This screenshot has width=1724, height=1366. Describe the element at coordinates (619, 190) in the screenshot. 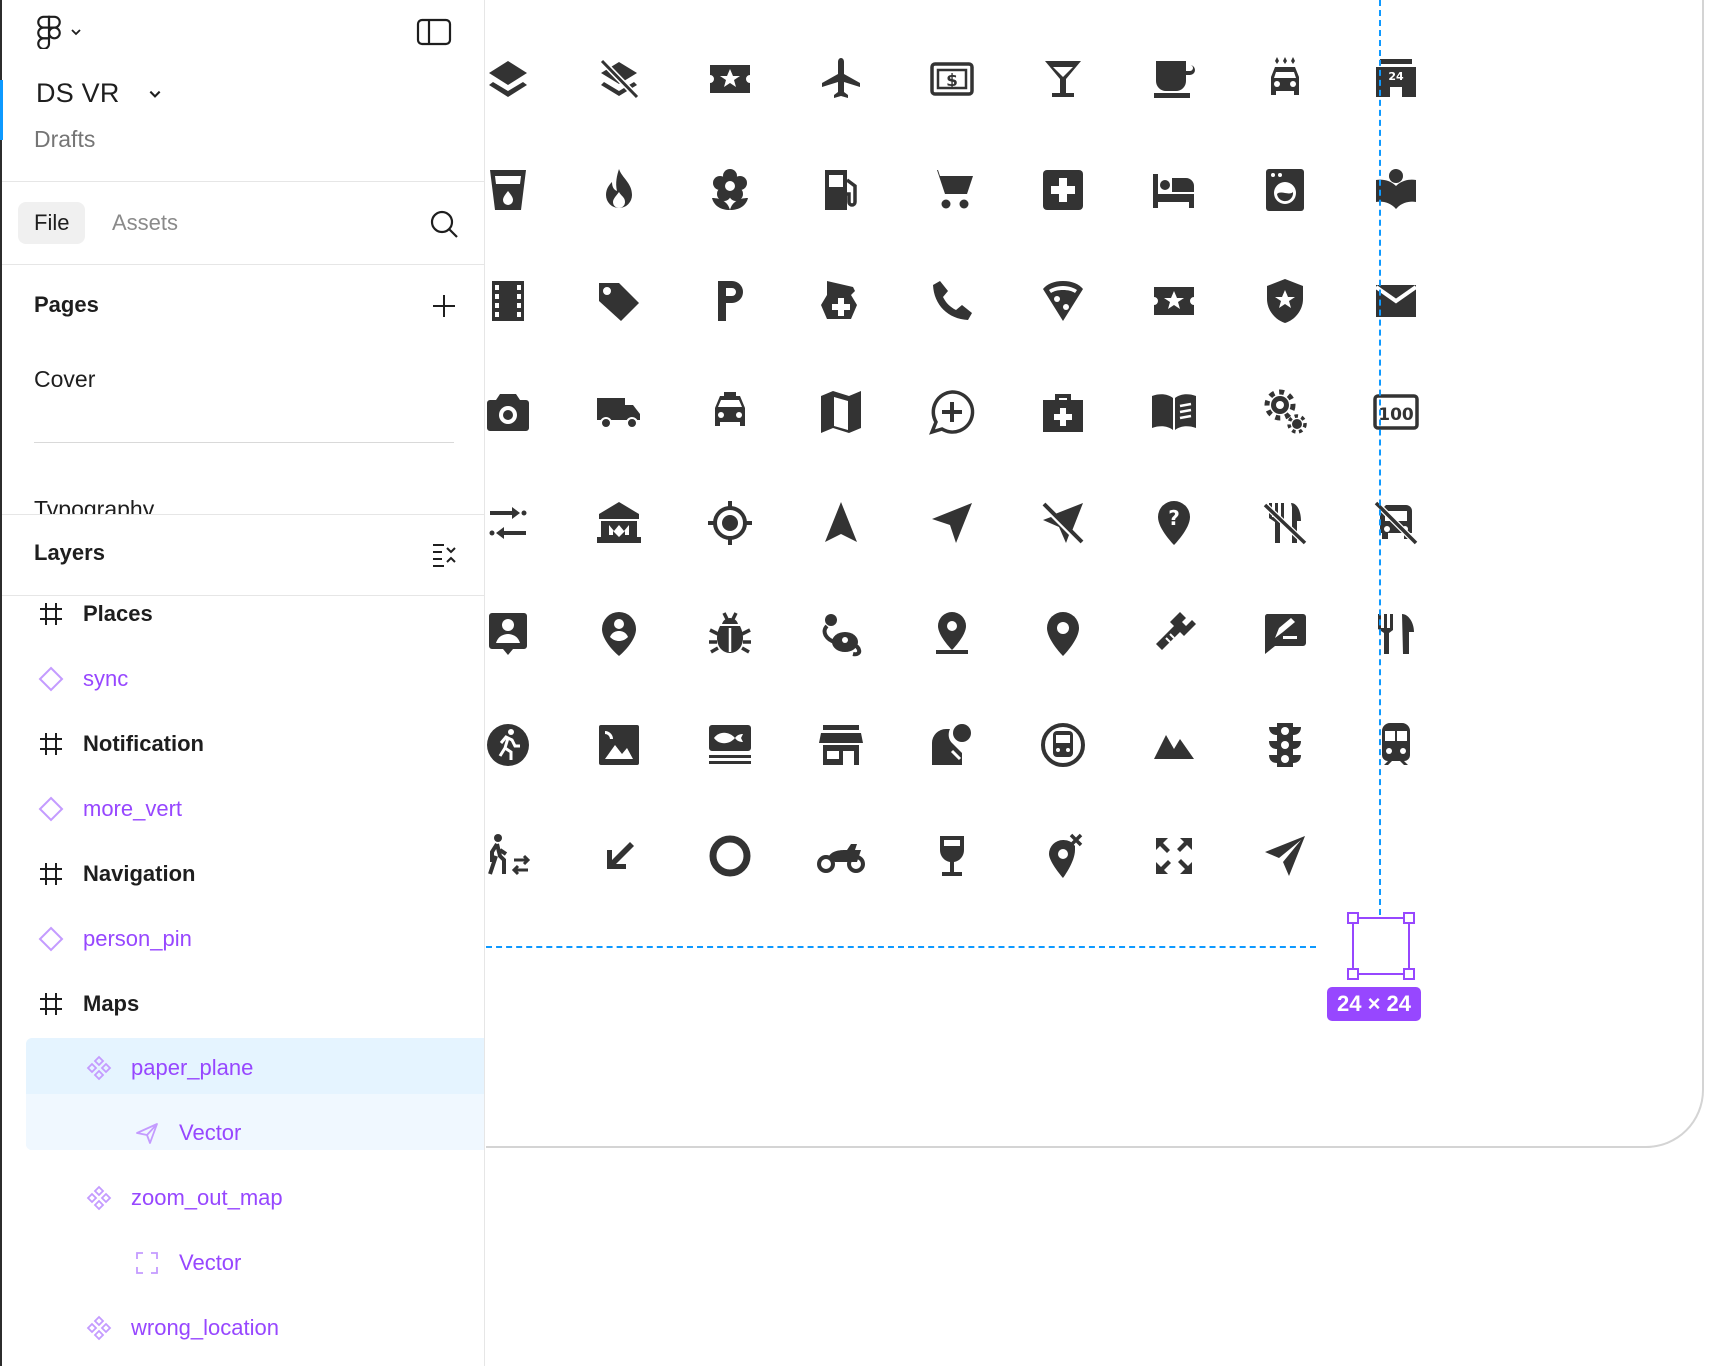

I see `local-fire-department-icon` at that location.